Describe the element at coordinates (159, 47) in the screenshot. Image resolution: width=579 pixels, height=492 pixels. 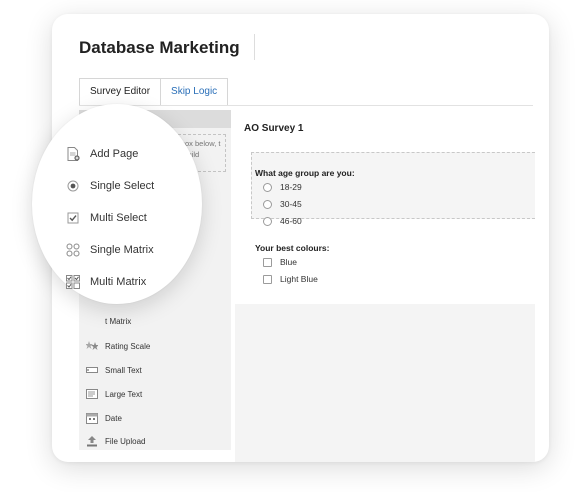
I see `page-title: Database Marketing` at that location.